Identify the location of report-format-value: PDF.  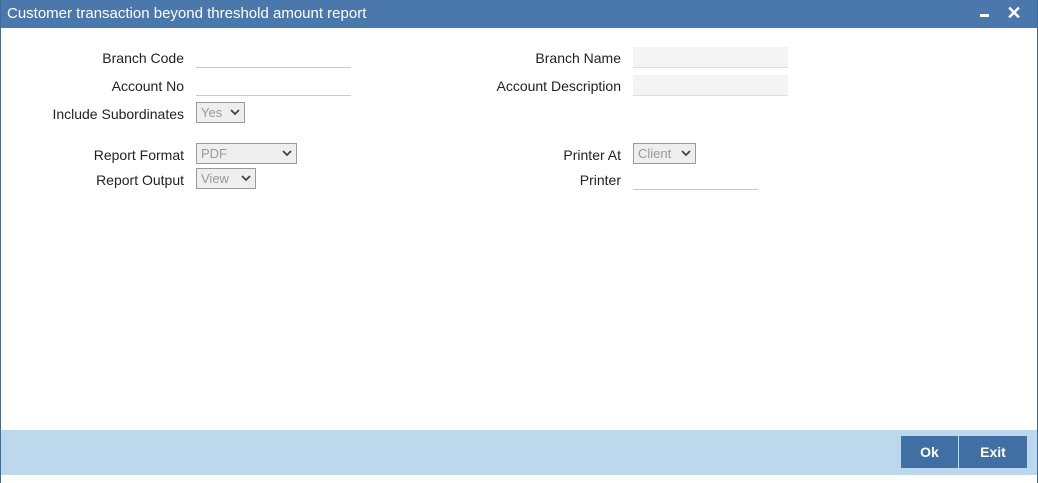
(214, 153).